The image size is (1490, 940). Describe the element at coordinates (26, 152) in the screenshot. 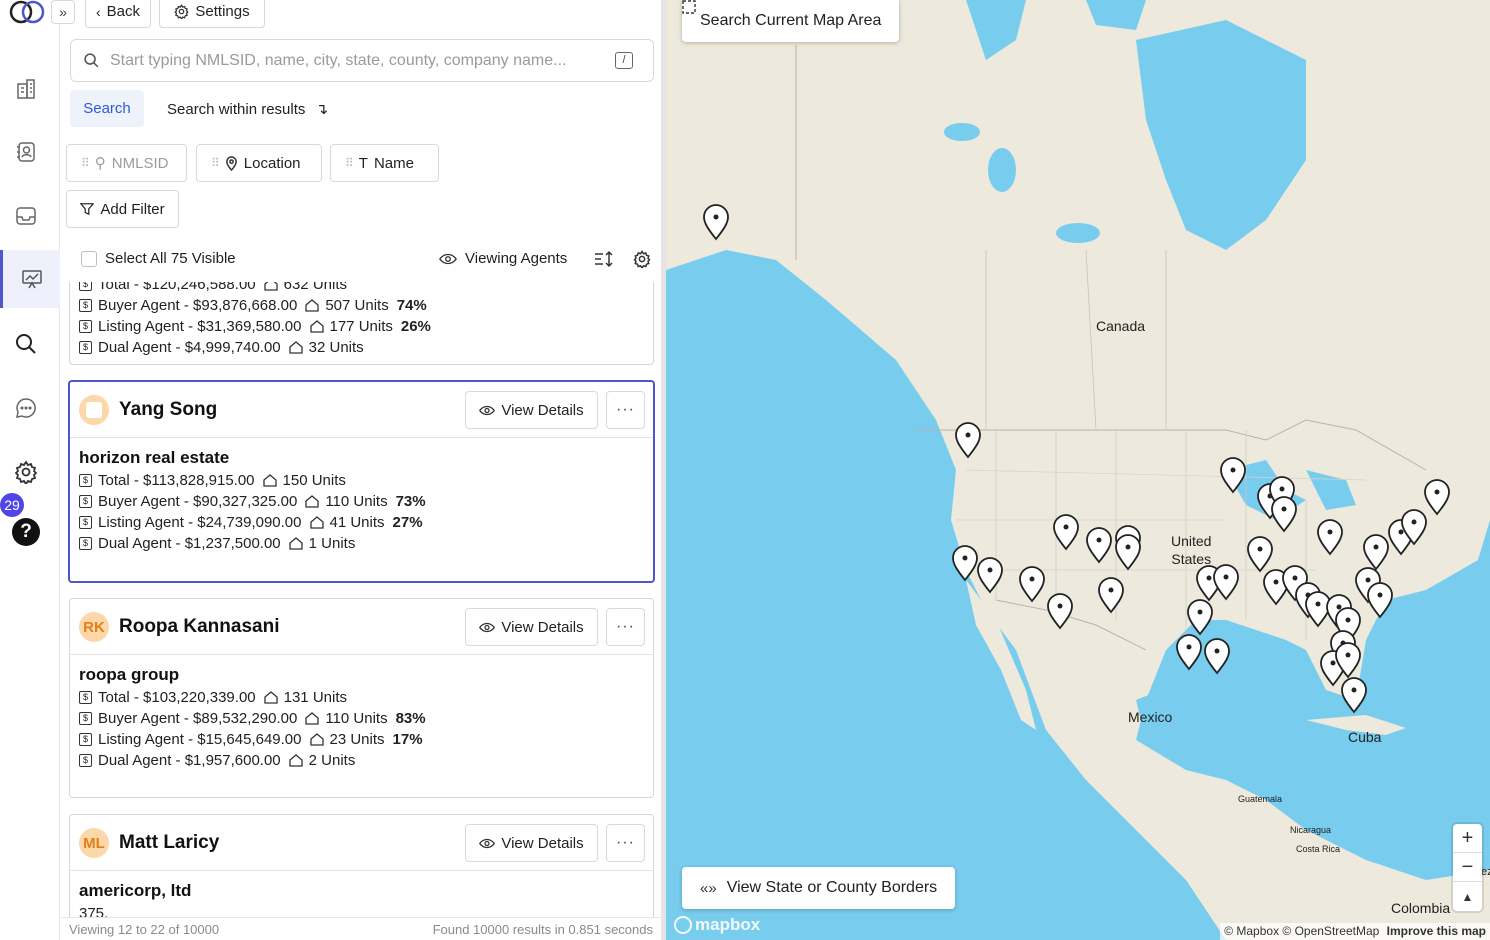

I see `contacts-icon` at that location.